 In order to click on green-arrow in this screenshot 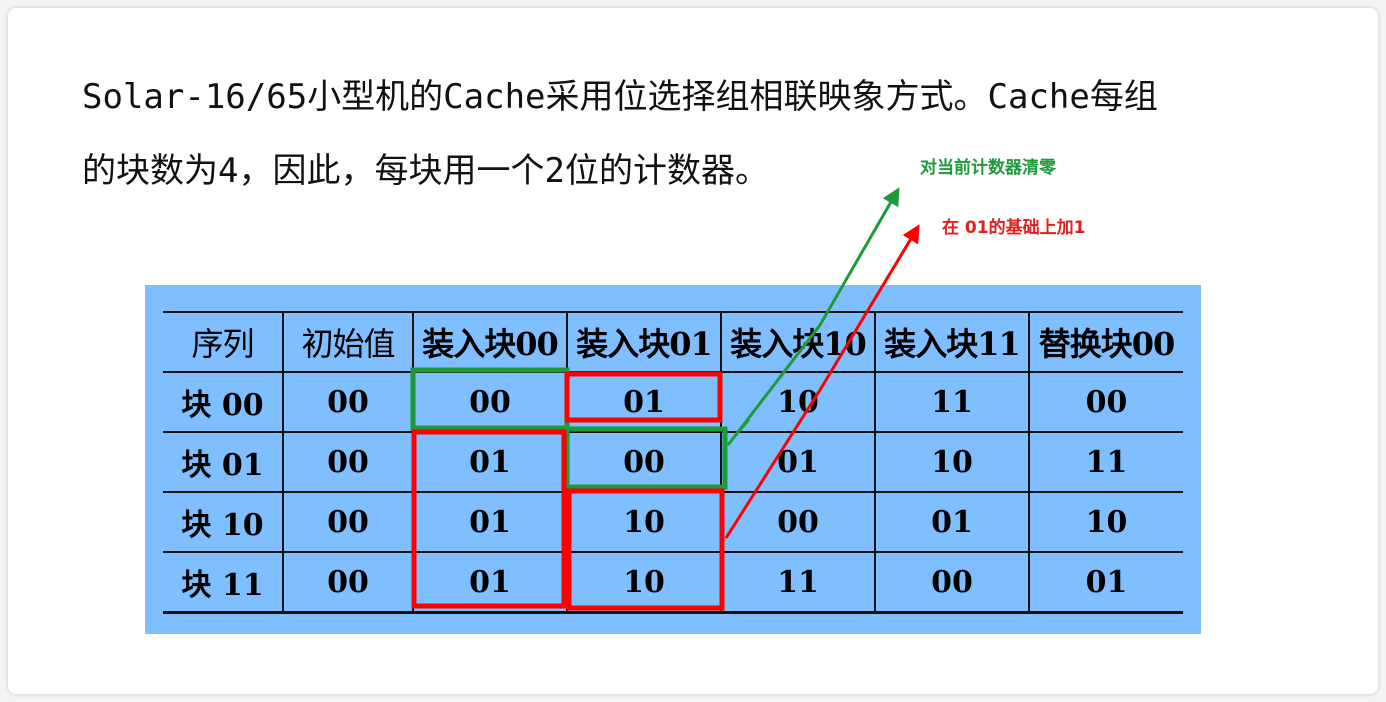, I will do `click(813, 316)`.